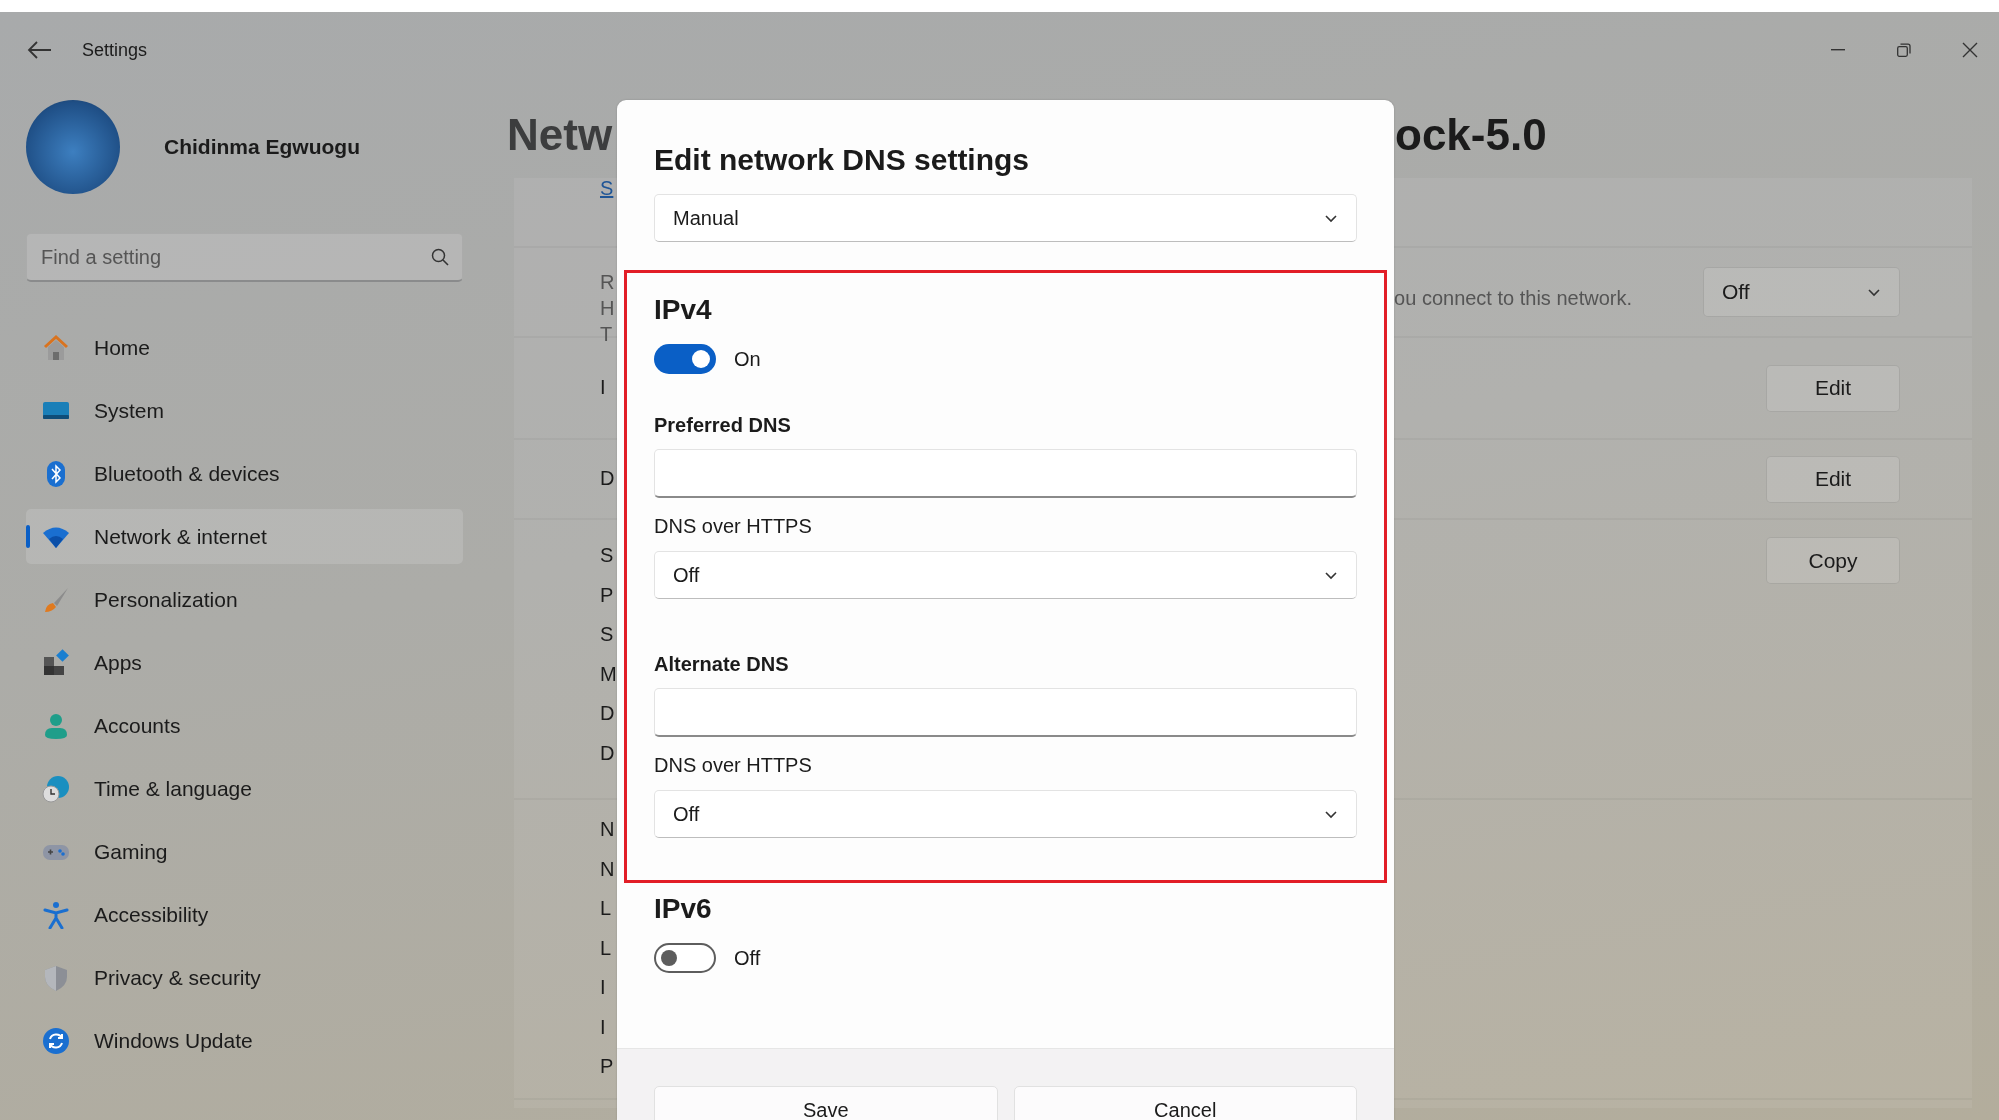 This screenshot has height=1120, width=1999. Describe the element at coordinates (56, 788) in the screenshot. I see `globe-clock-icon` at that location.